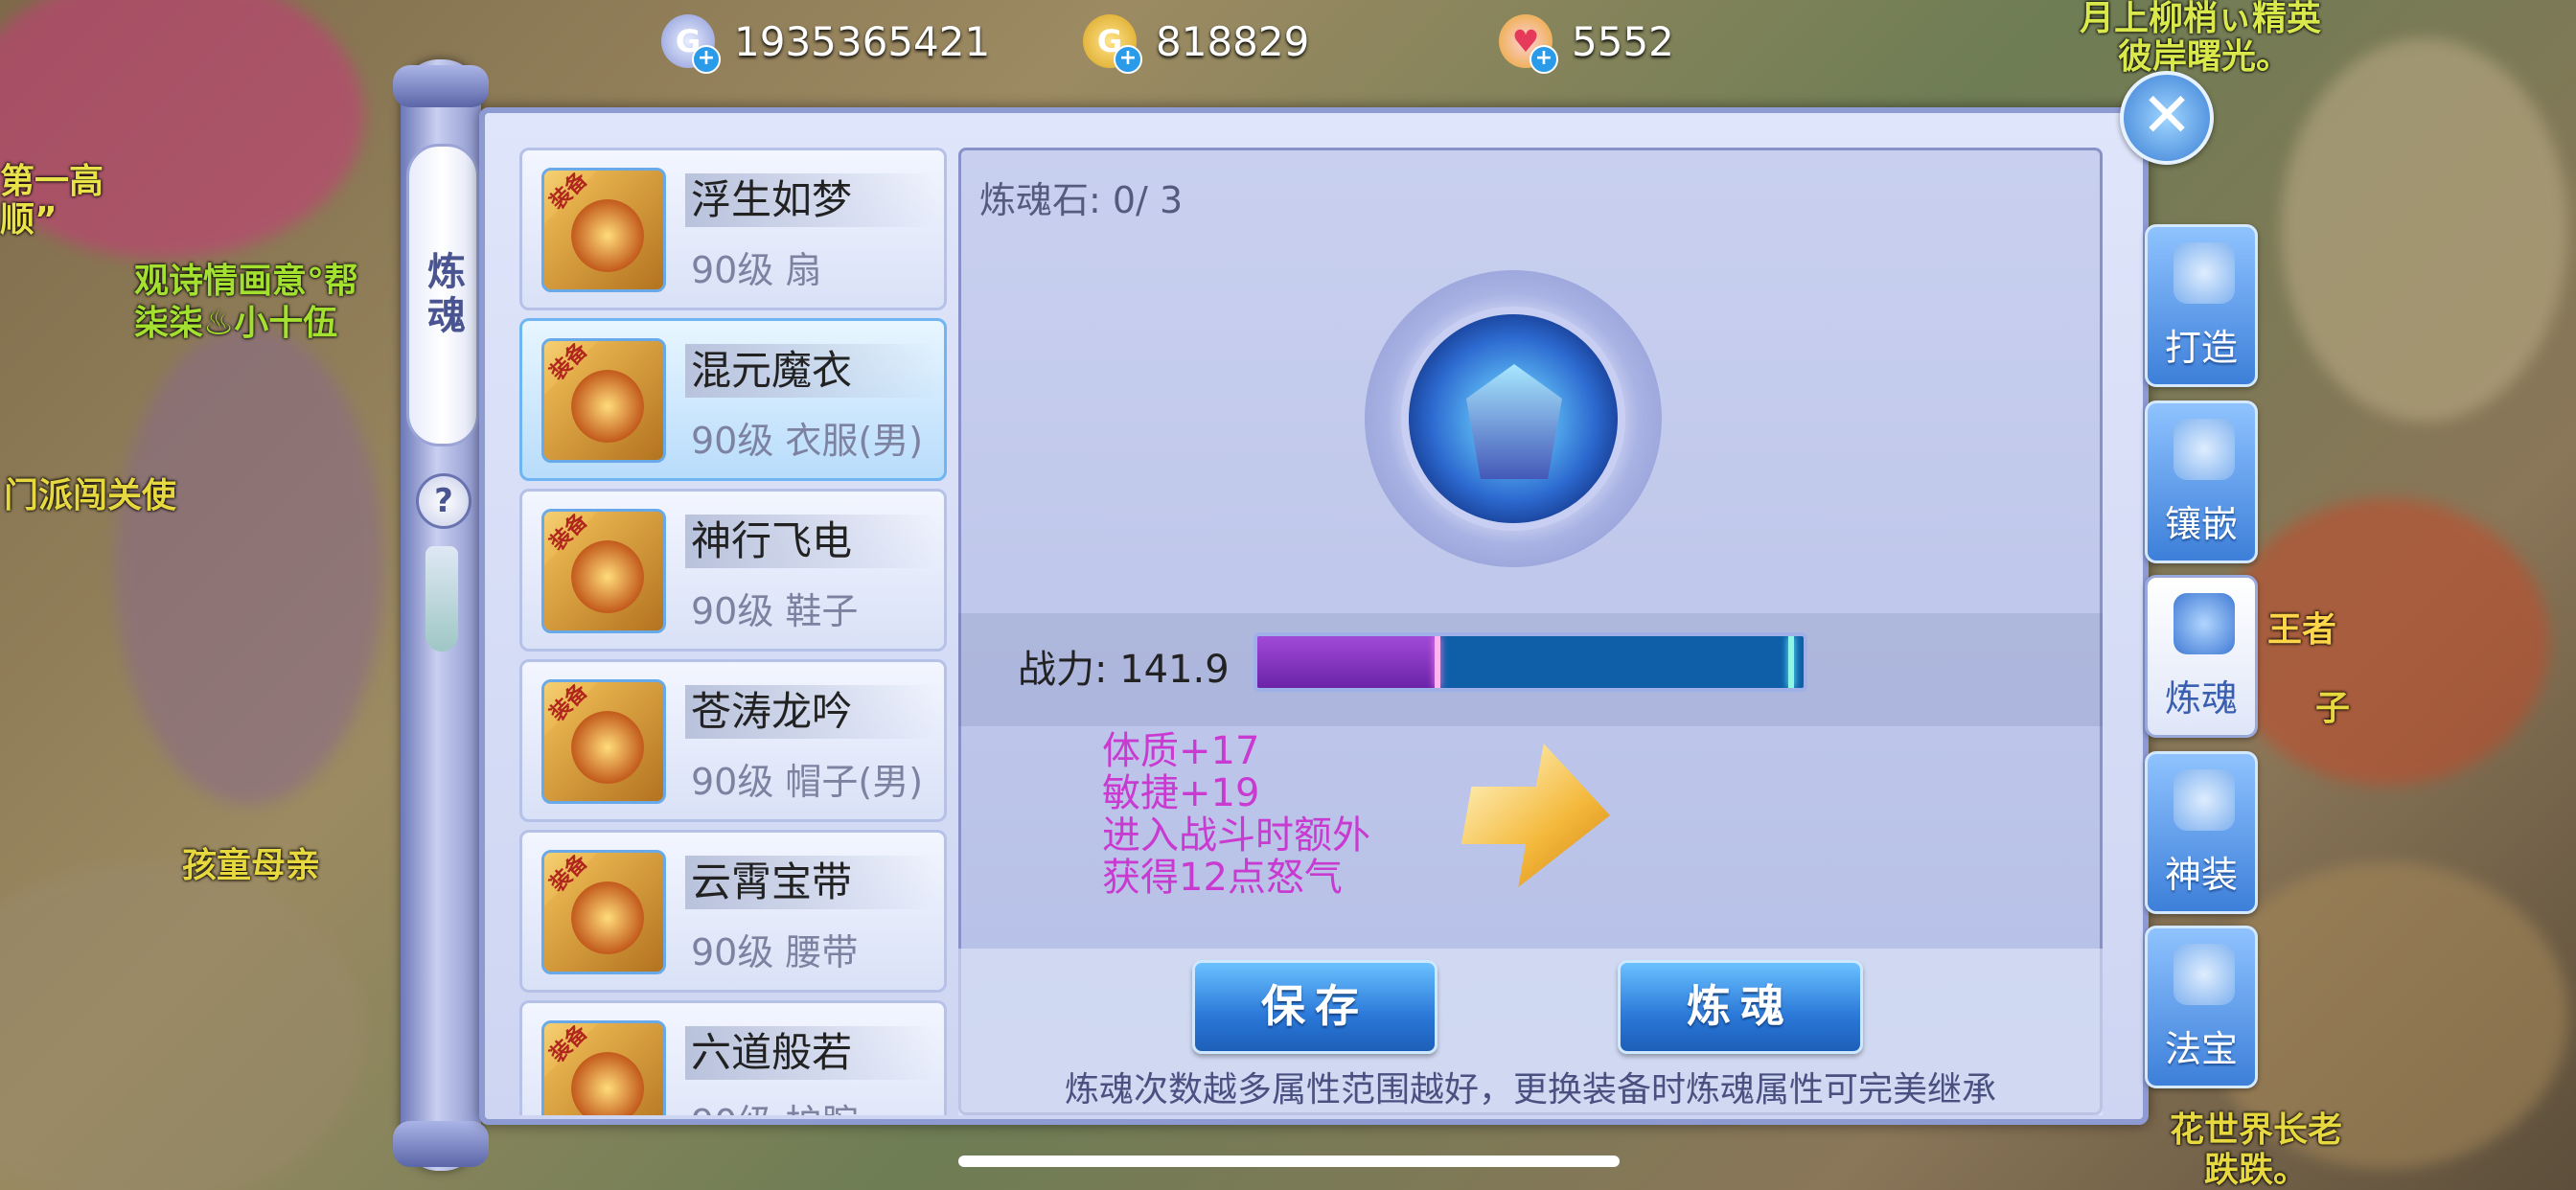 The width and height of the screenshot is (2576, 1190). What do you see at coordinates (2332, 705) in the screenshot?
I see `npc-name-tag: 子` at bounding box center [2332, 705].